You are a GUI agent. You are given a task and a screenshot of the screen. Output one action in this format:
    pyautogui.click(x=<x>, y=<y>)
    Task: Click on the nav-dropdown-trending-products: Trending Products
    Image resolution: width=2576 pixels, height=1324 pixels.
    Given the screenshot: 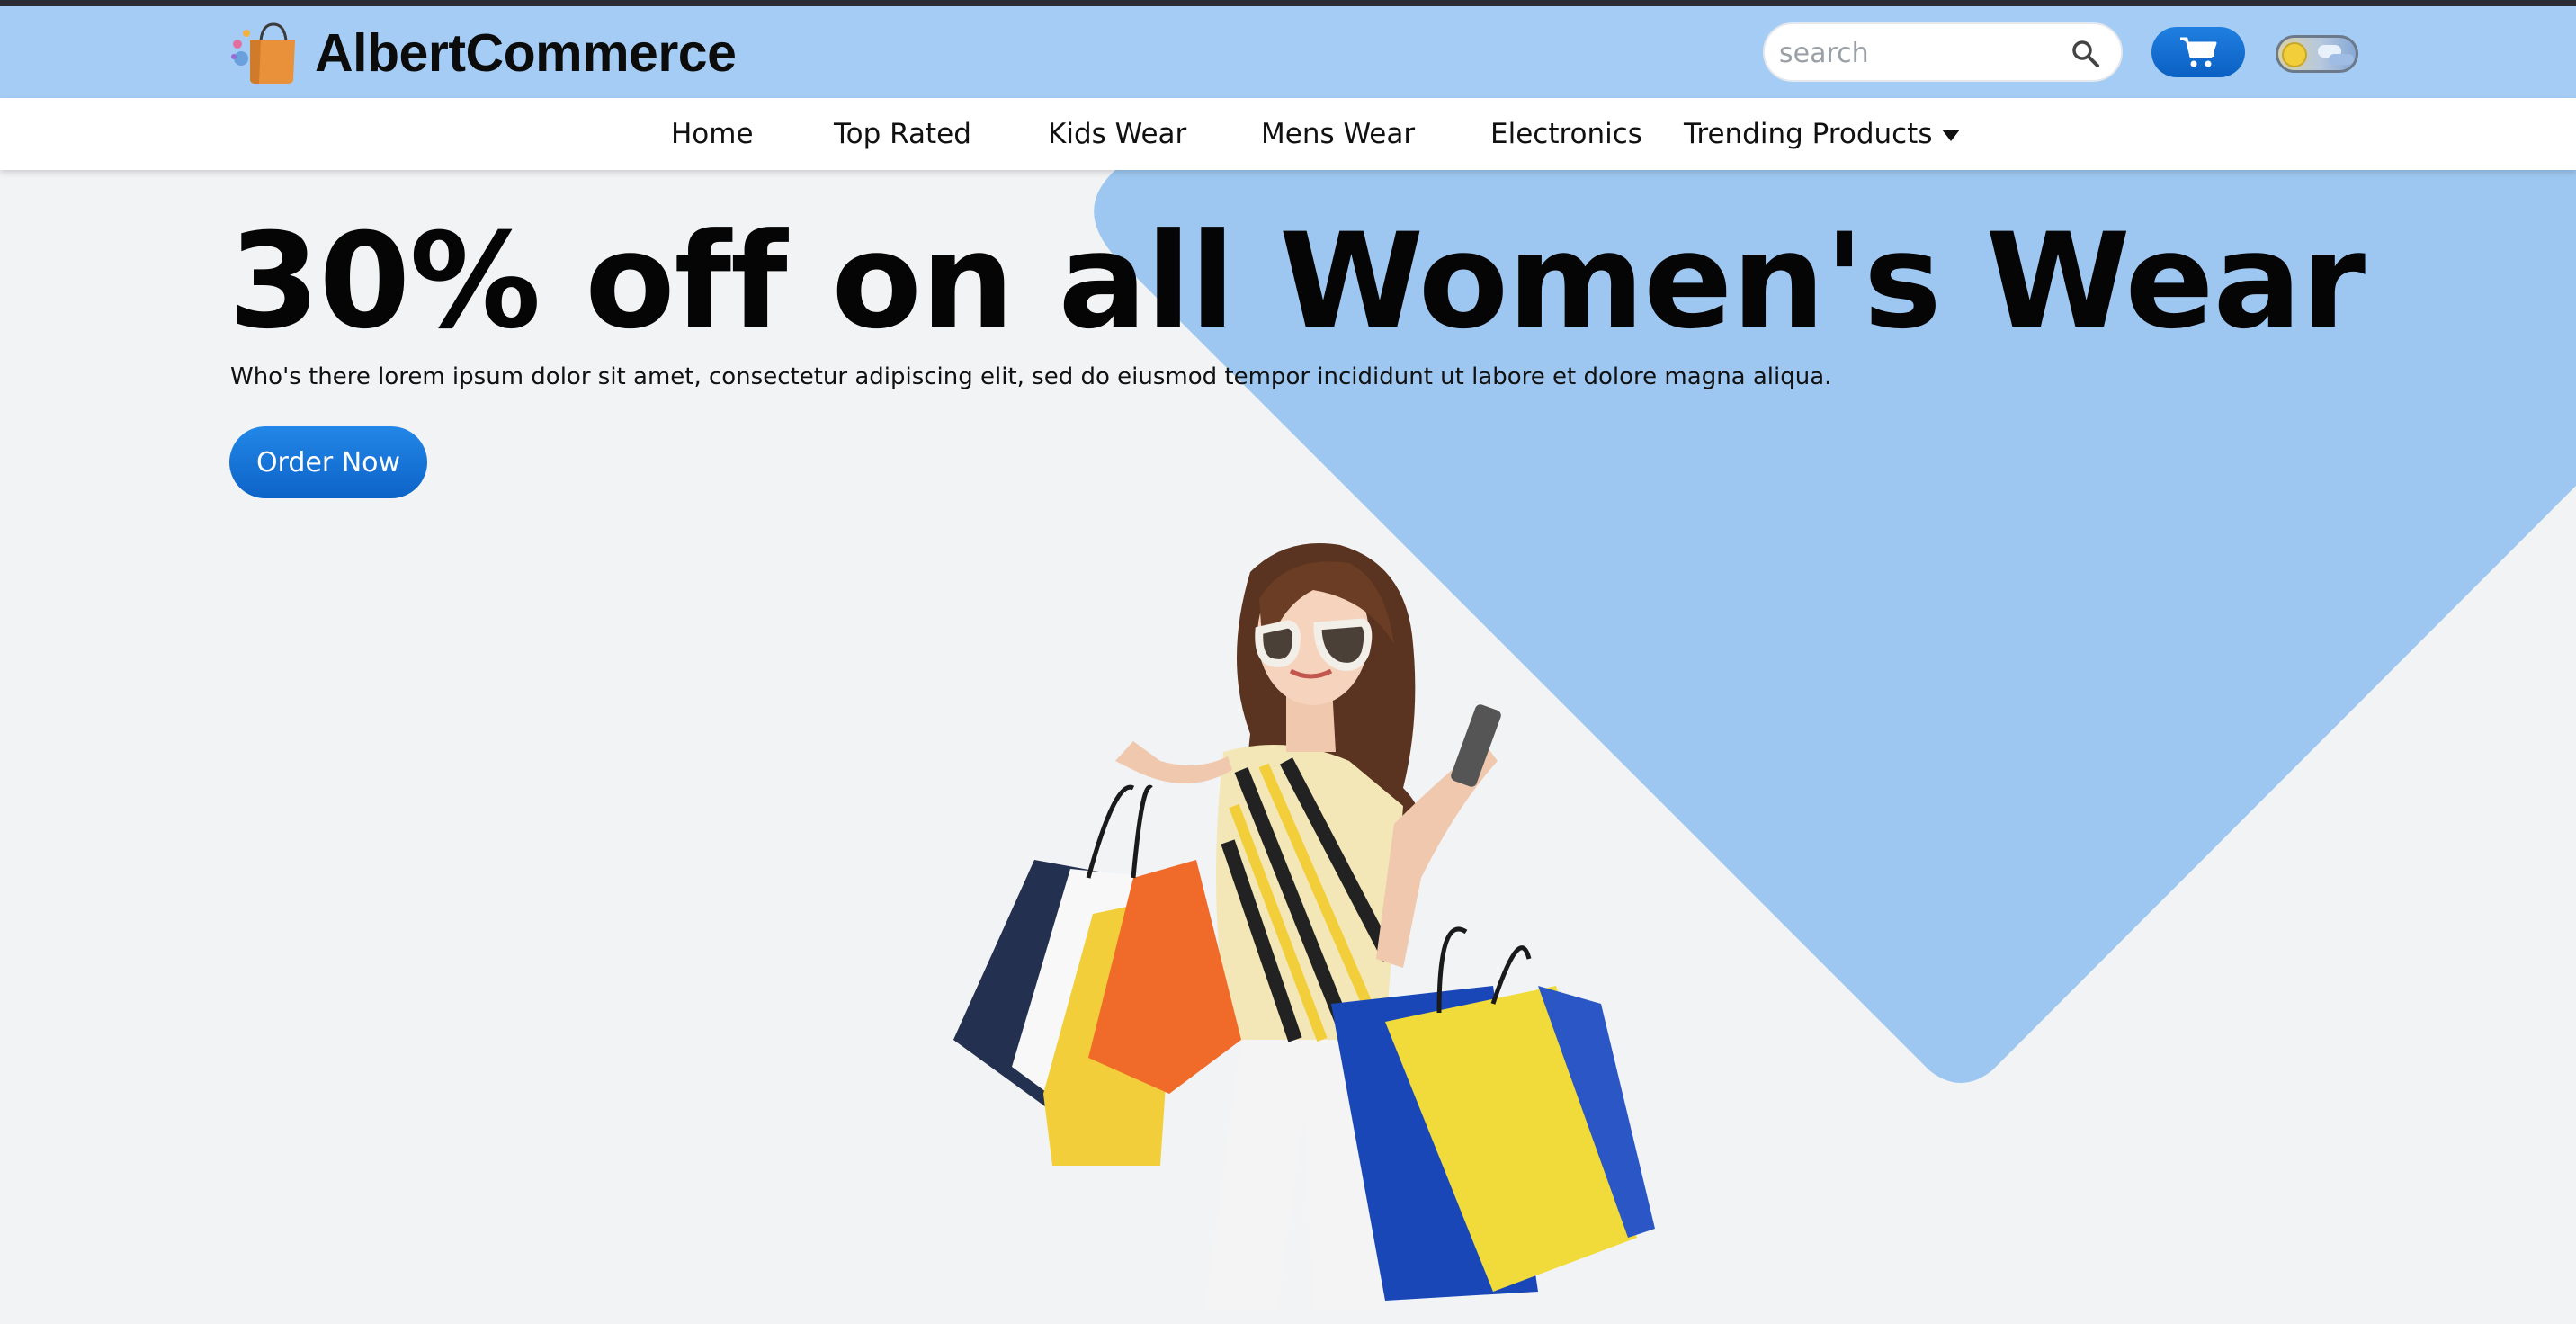 What is the action you would take?
    pyautogui.click(x=1822, y=134)
    